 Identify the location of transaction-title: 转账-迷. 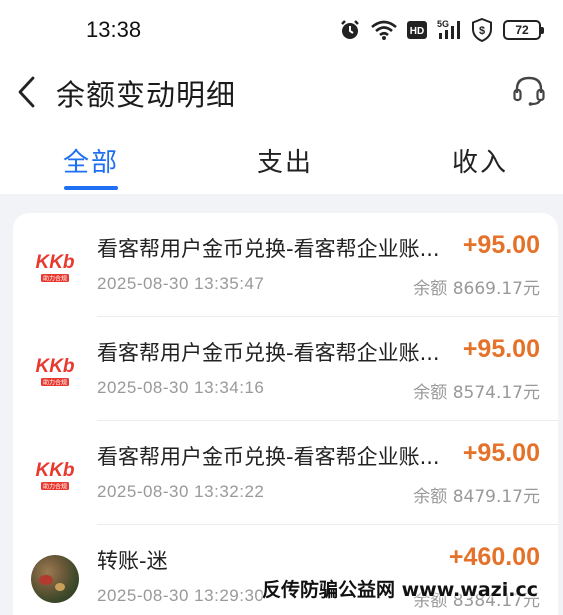
(132, 561).